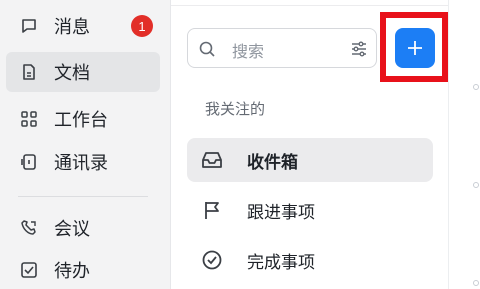 Image resolution: width=480 pixels, height=289 pixels. Describe the element at coordinates (29, 270) in the screenshot. I see `todo-check-icon` at that location.